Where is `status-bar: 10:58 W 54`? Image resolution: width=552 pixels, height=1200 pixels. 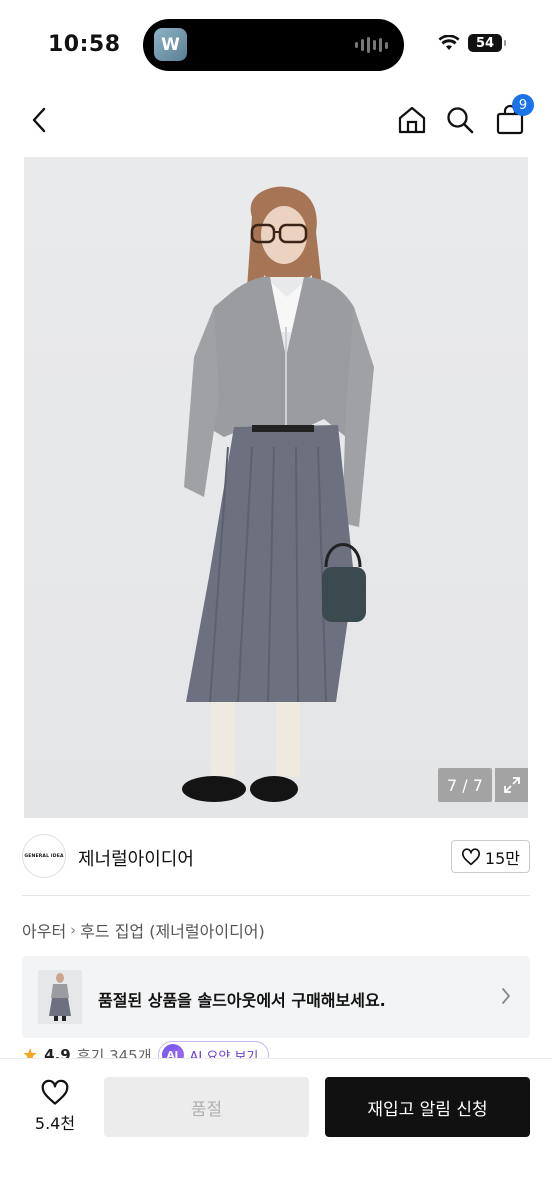 status-bar: 10:58 W 54 is located at coordinates (276, 45).